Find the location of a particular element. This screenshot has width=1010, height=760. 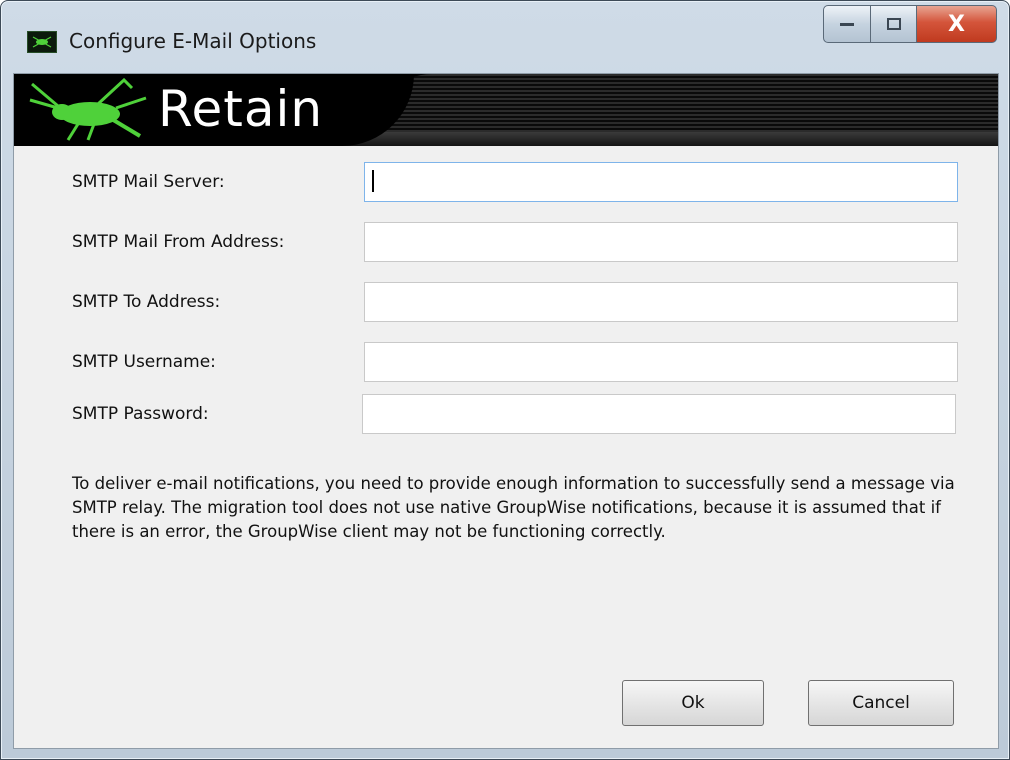

close-button: X is located at coordinates (957, 24).